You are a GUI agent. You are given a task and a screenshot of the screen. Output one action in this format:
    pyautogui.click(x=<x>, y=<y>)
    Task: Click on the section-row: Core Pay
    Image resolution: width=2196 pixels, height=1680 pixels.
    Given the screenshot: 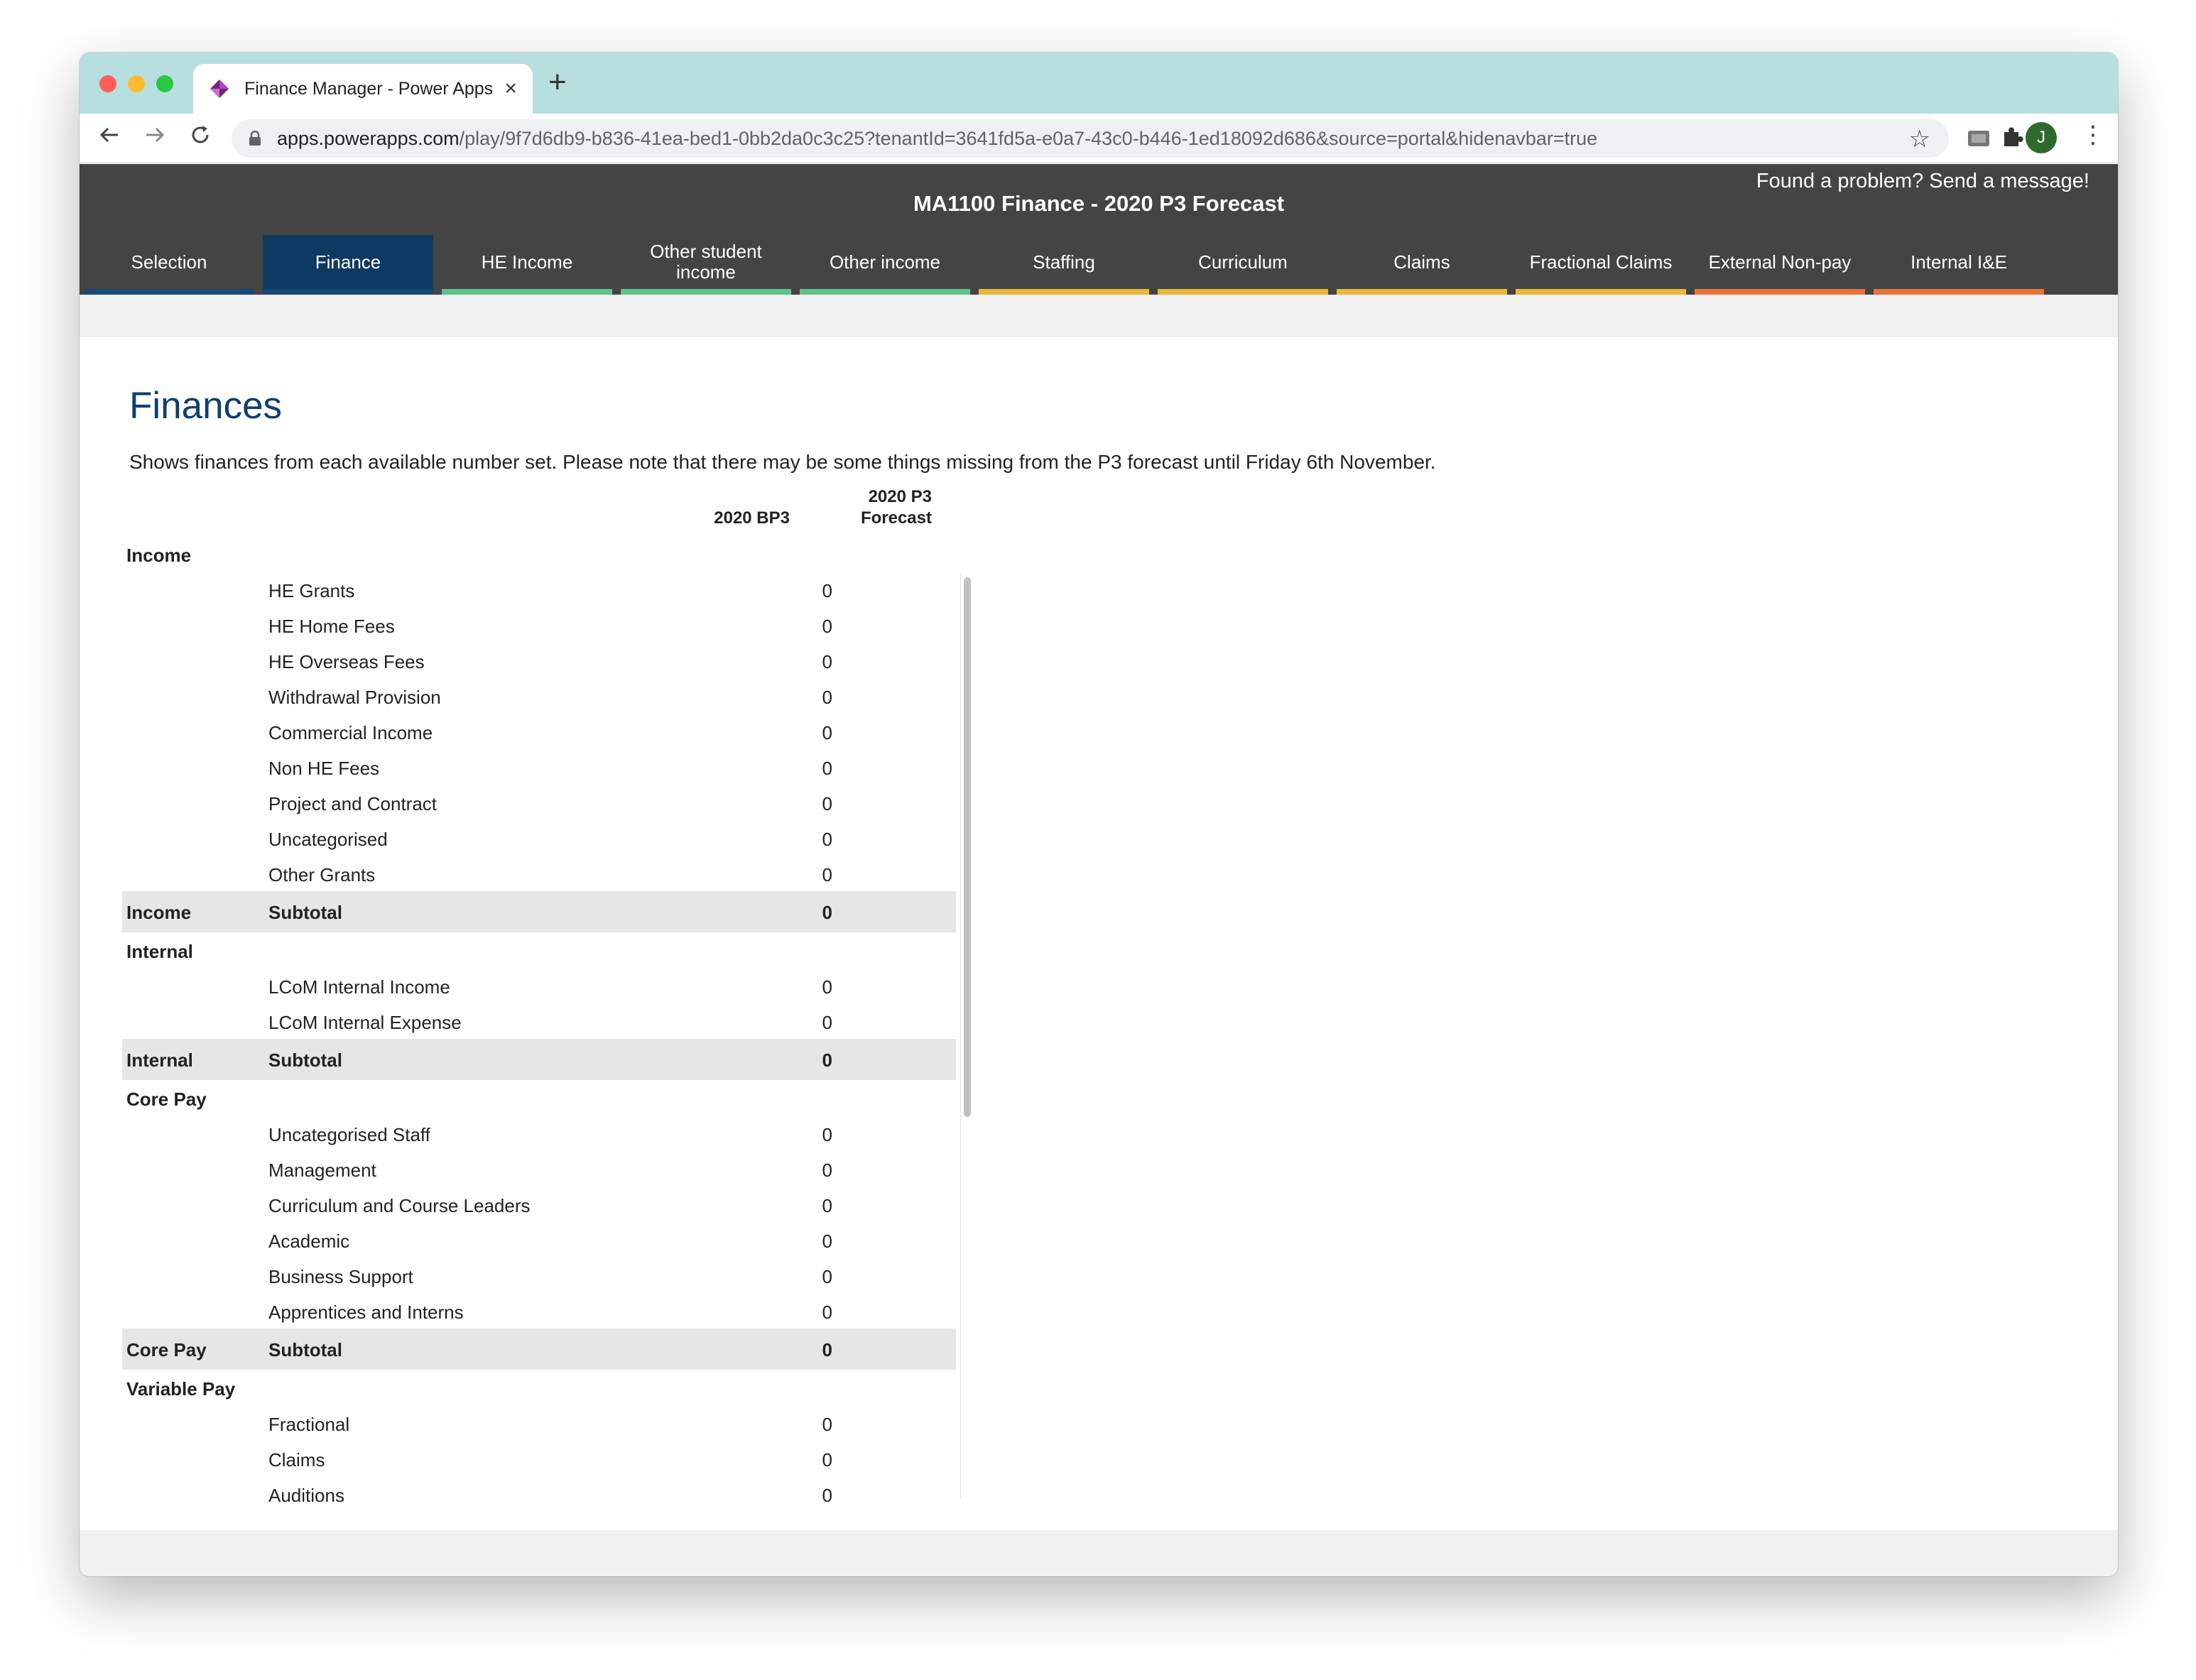 What is the action you would take?
    pyautogui.click(x=539, y=1098)
    